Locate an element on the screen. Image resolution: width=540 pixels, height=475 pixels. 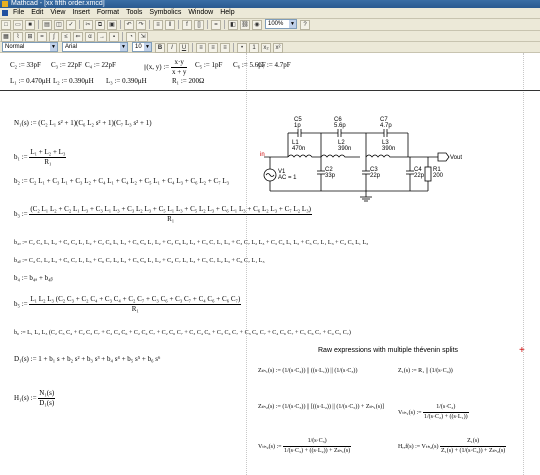
italic-icon: I is located at coordinates (172, 48).